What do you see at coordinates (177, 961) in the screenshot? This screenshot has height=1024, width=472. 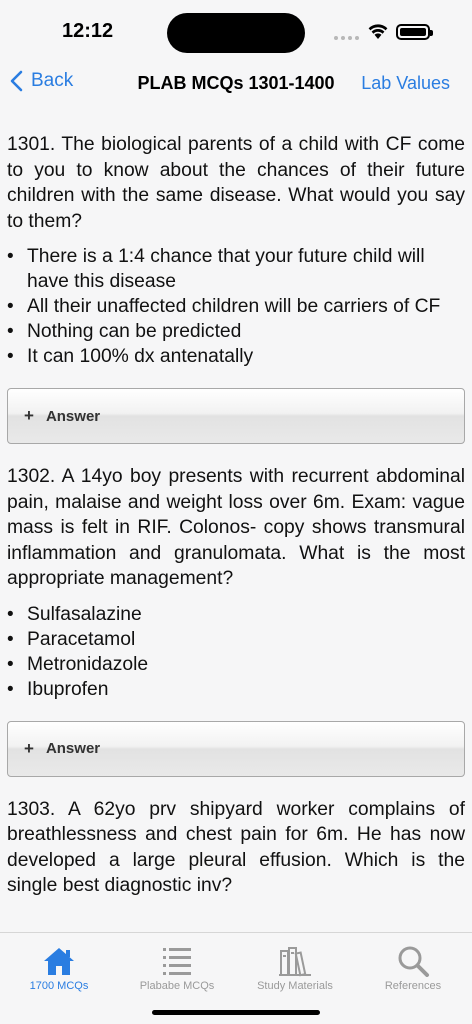 I see `list-icon` at bounding box center [177, 961].